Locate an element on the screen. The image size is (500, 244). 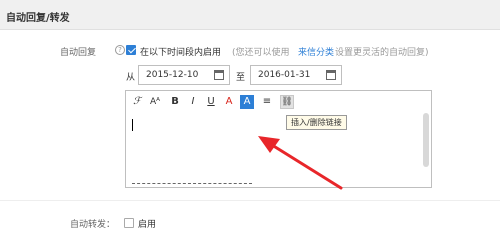
row-divider is located at coordinates (250, 200).